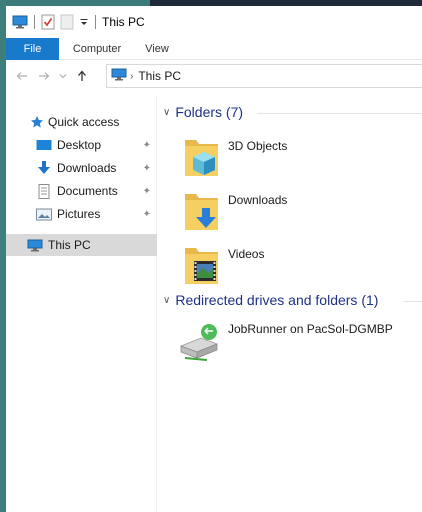 This screenshot has width=422, height=512. I want to click on folder-label: Downloads, so click(258, 200).